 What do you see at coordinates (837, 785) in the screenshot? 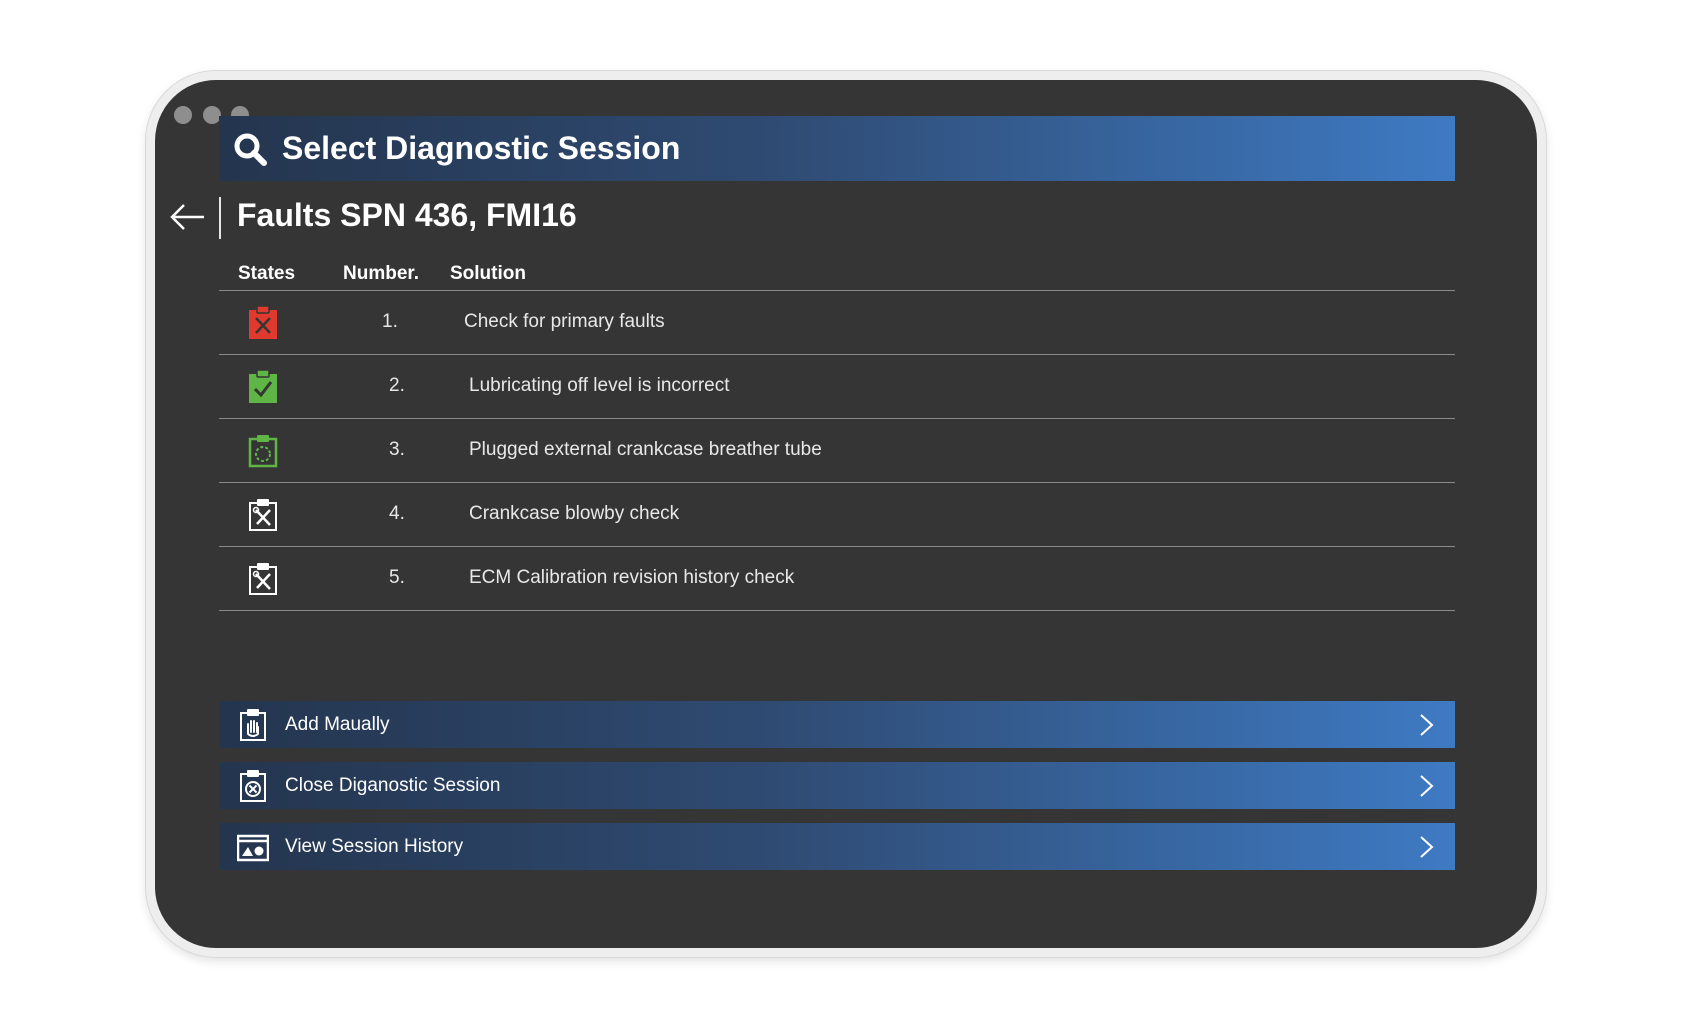
I see `close-session-button: Close Diganostic Session` at bounding box center [837, 785].